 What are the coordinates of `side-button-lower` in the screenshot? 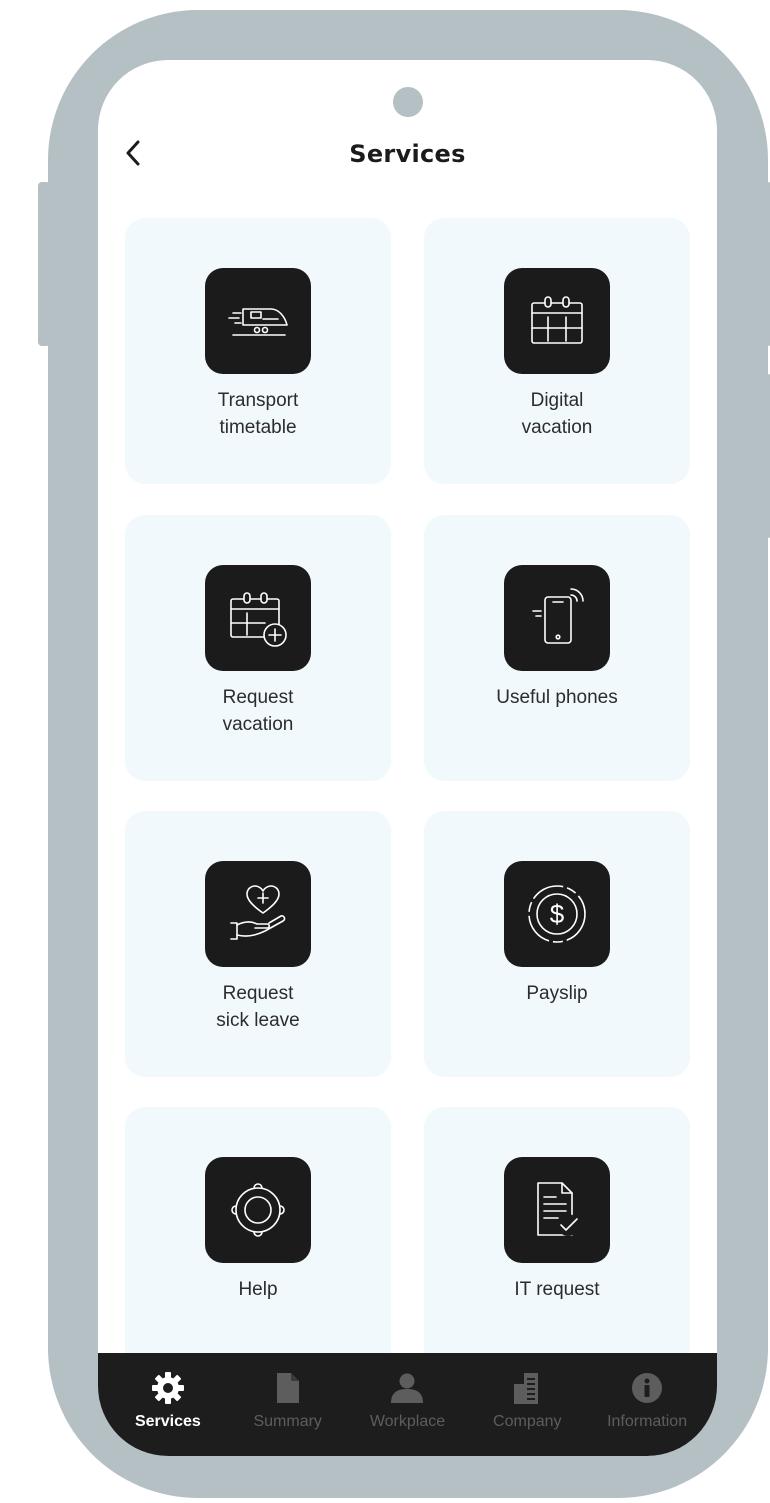 It's located at (767, 456).